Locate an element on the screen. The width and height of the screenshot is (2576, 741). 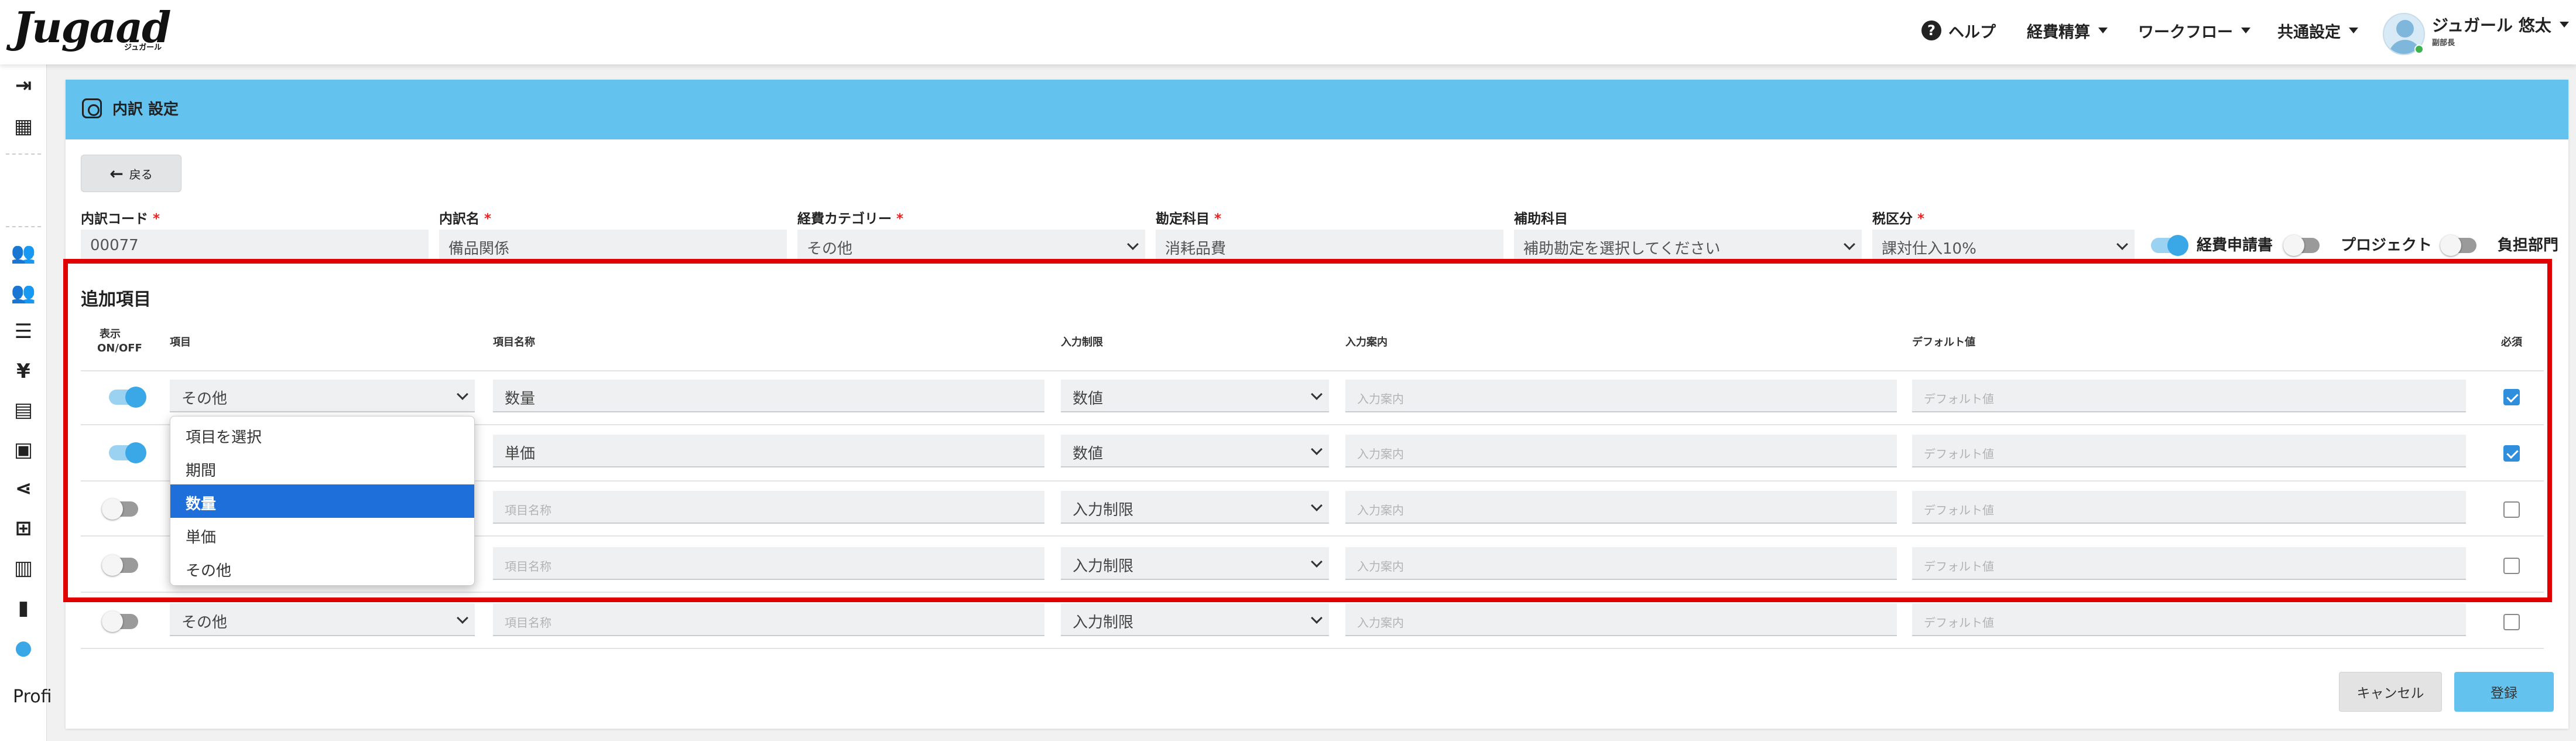
user-group-icon: 👥 is located at coordinates (23, 253).